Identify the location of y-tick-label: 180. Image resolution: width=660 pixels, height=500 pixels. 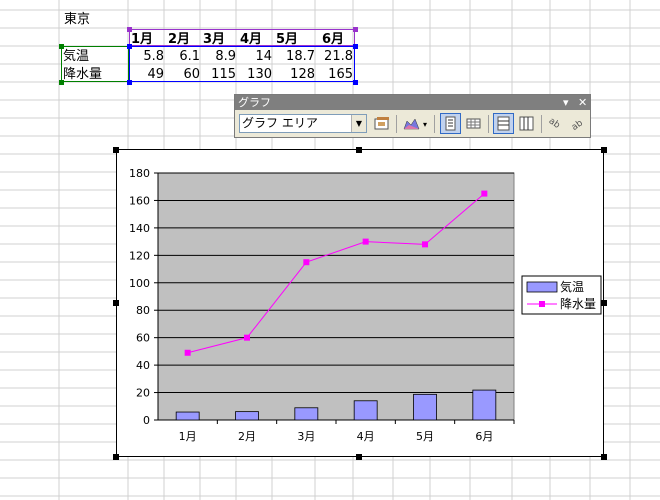
(139, 173).